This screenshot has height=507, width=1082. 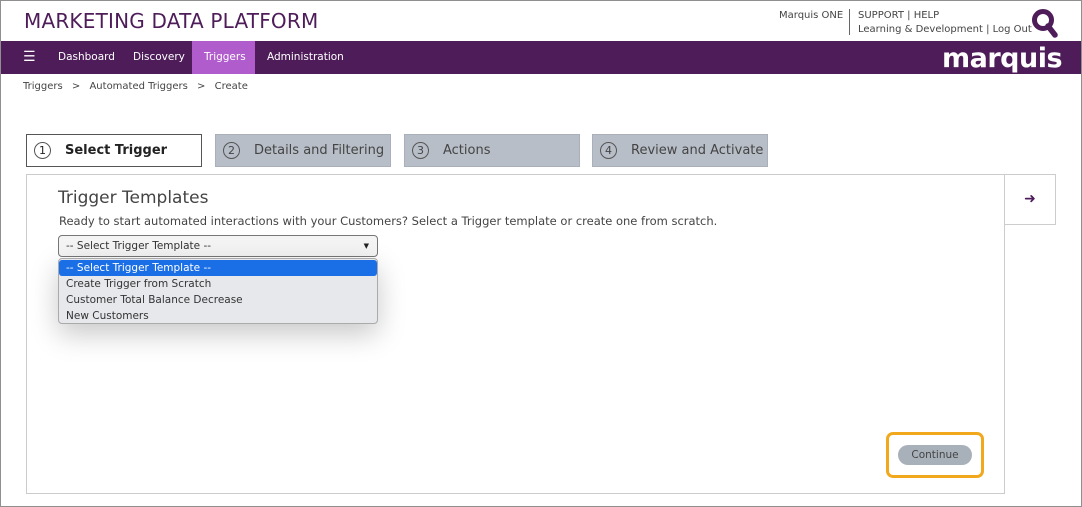 What do you see at coordinates (133, 198) in the screenshot?
I see `panel-title: Trigger Templates` at bounding box center [133, 198].